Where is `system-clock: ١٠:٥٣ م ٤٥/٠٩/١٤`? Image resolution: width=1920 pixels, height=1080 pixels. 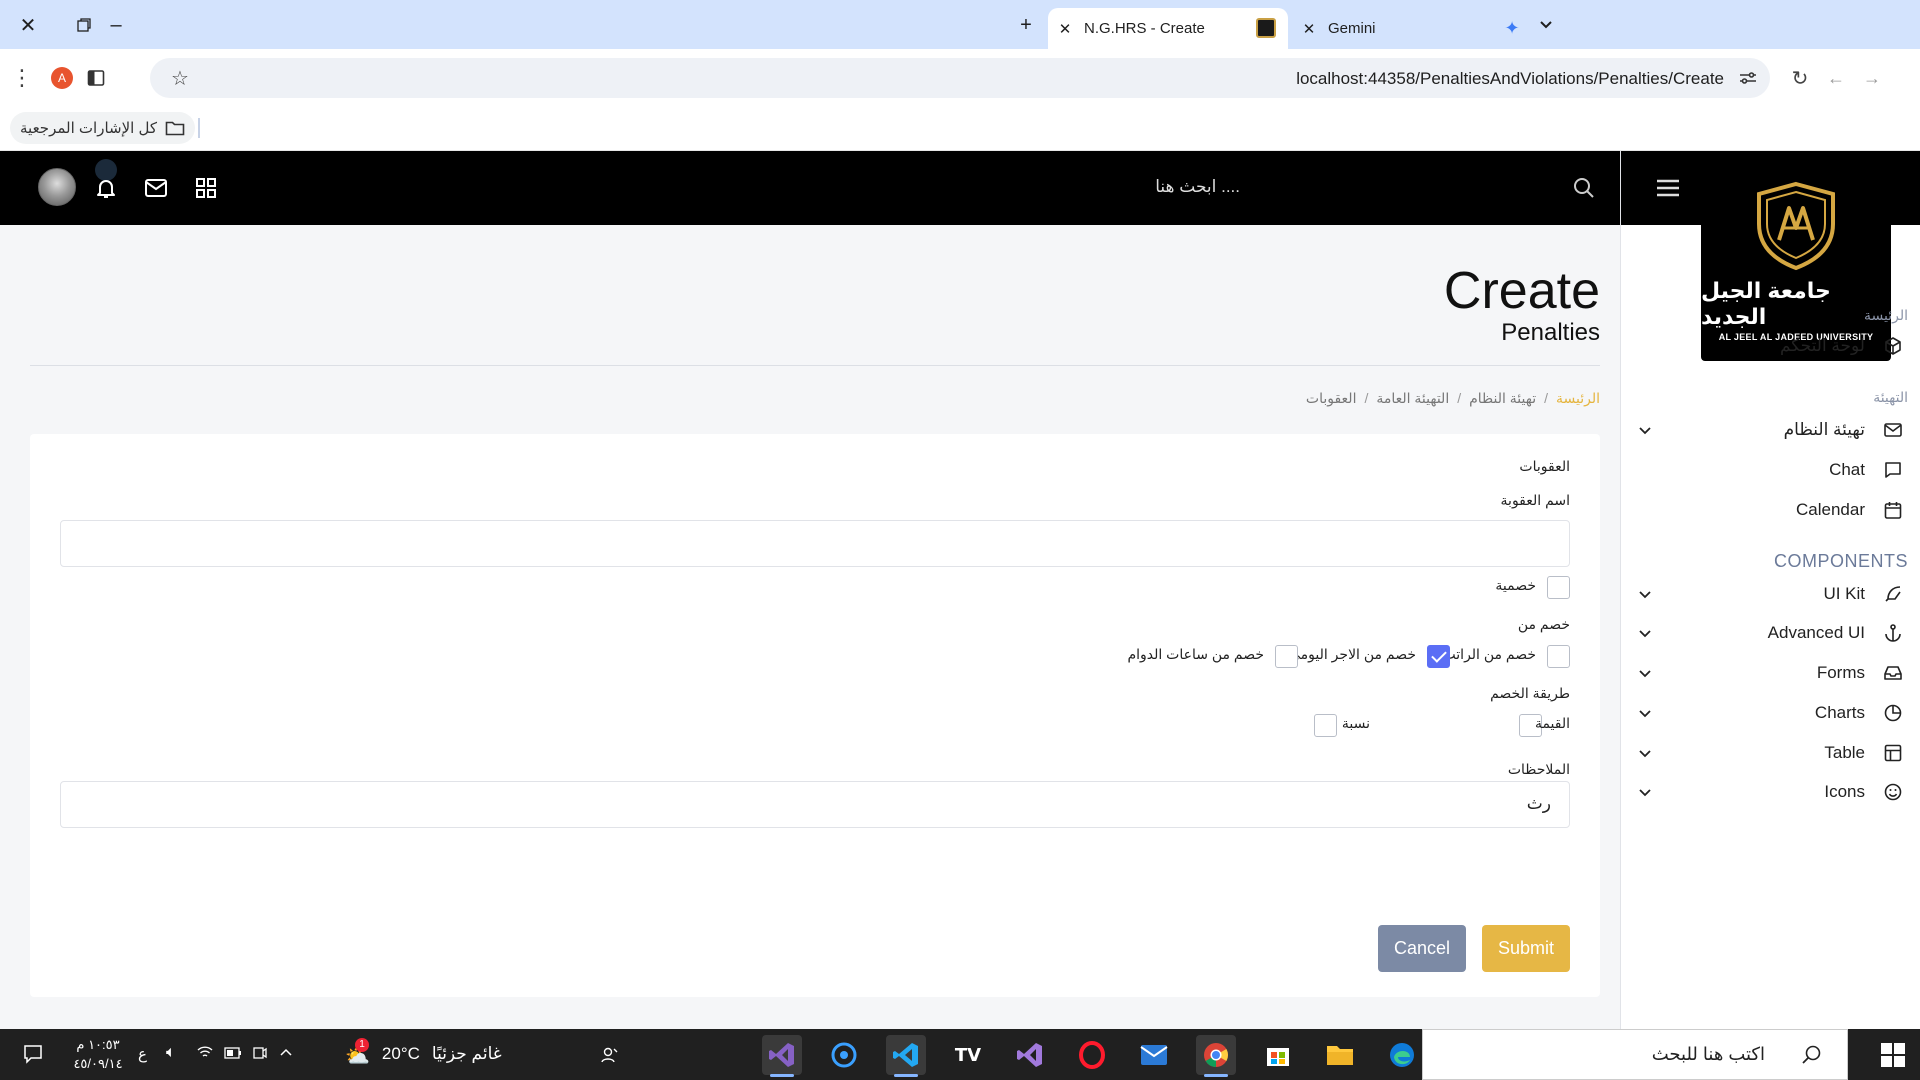
system-clock: ١٠:٥٣ م ٤٥/٠٩/١٤ is located at coordinates (98, 1054).